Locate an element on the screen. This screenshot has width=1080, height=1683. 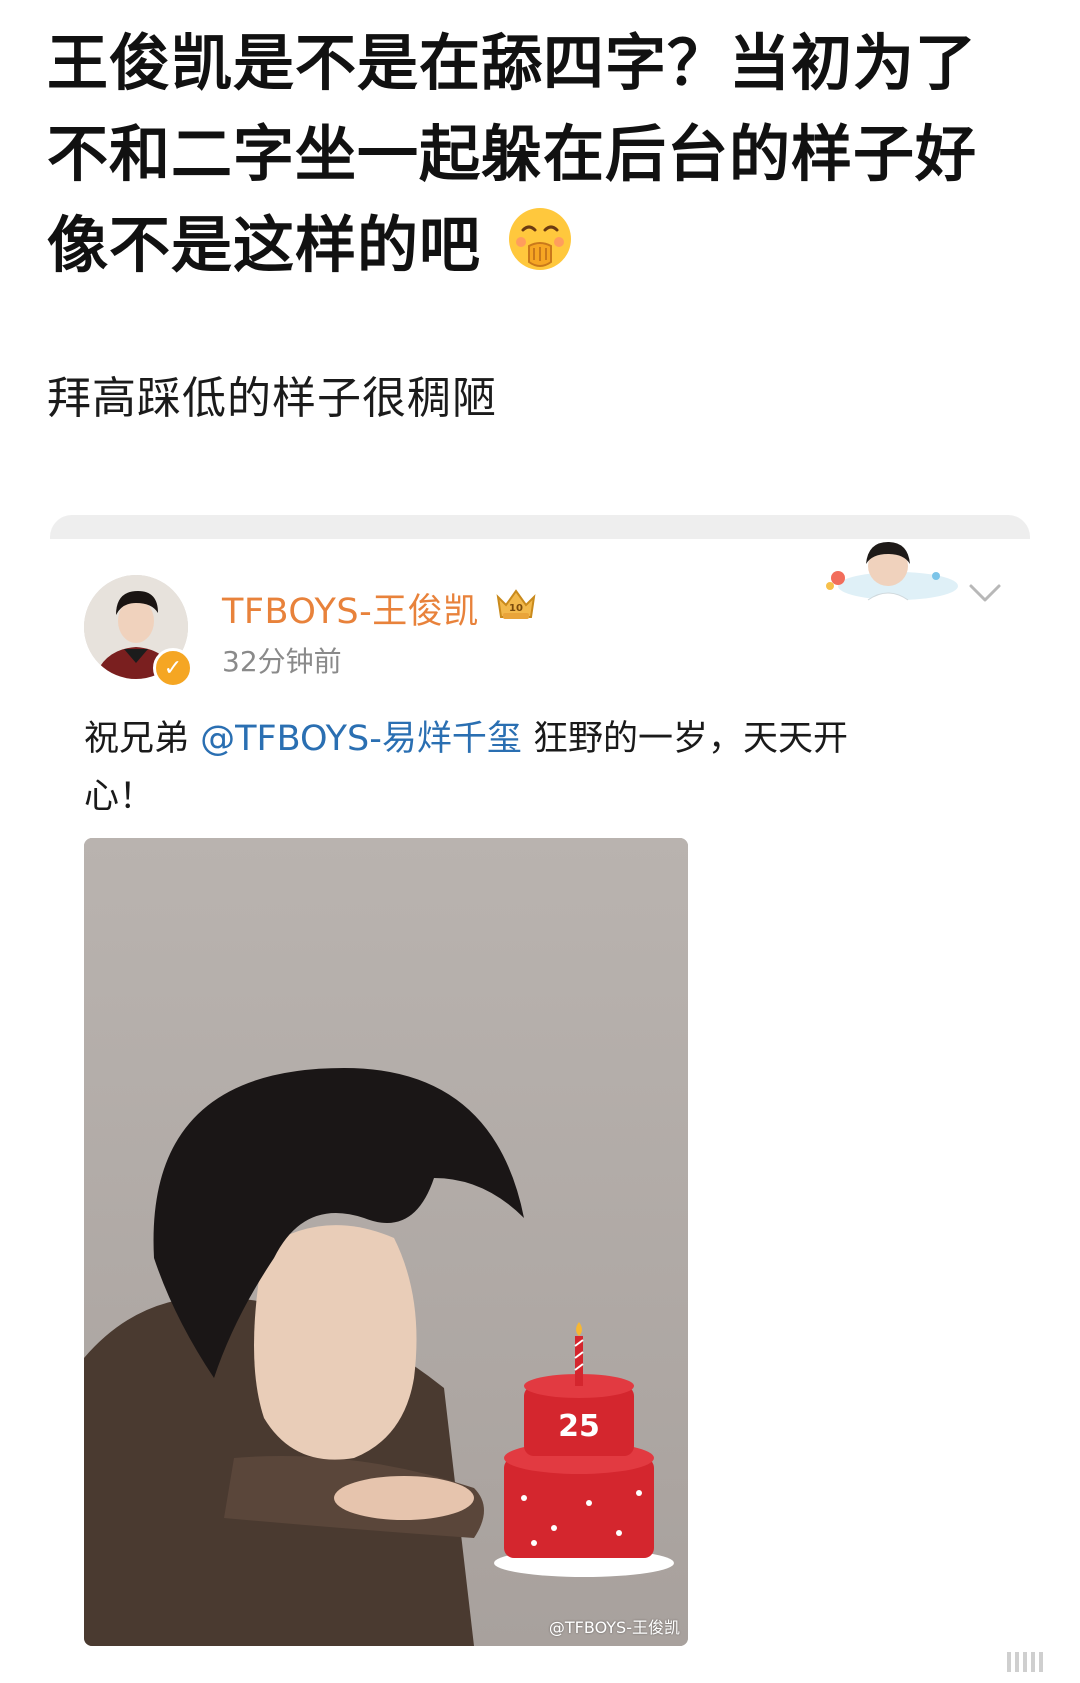
more-bars-icon is located at coordinates (1025, 1662).